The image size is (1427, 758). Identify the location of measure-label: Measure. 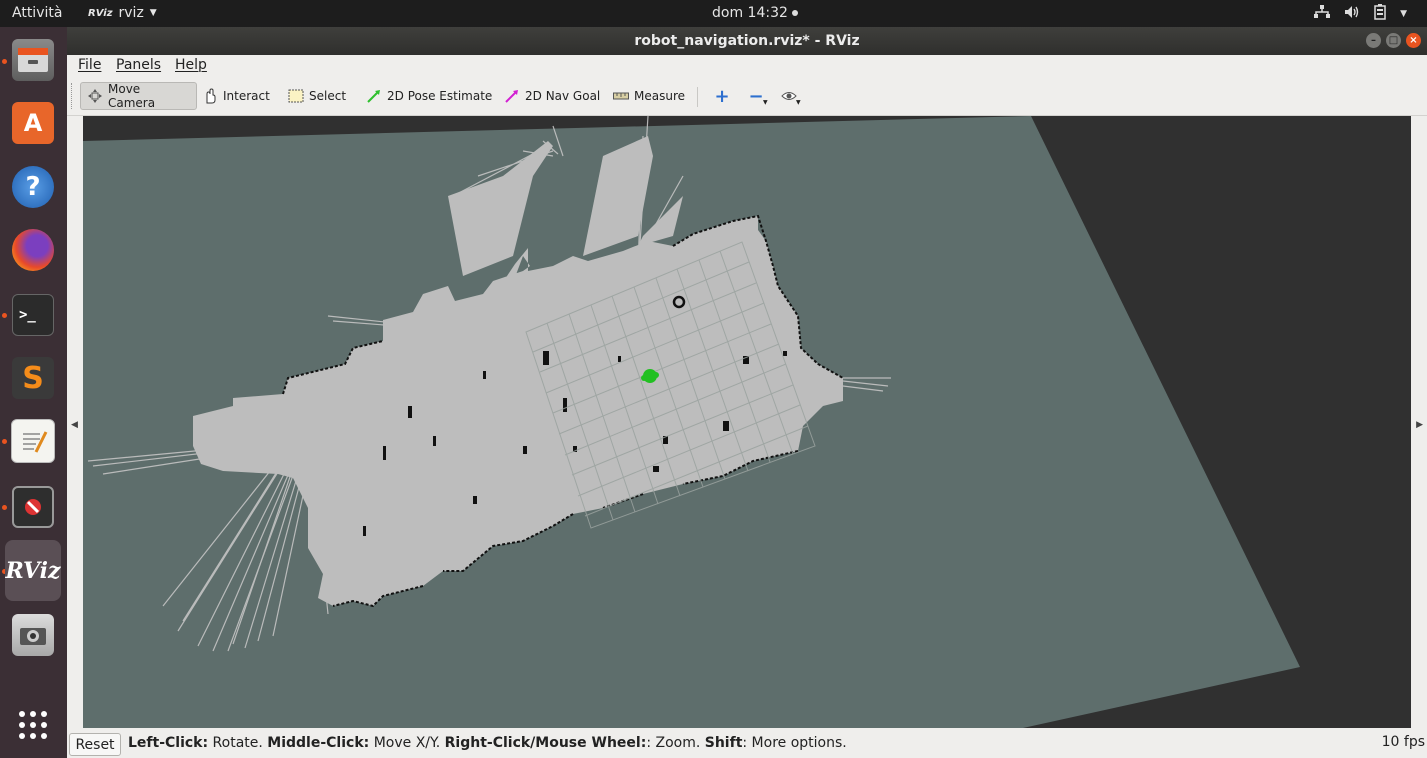
(659, 96).